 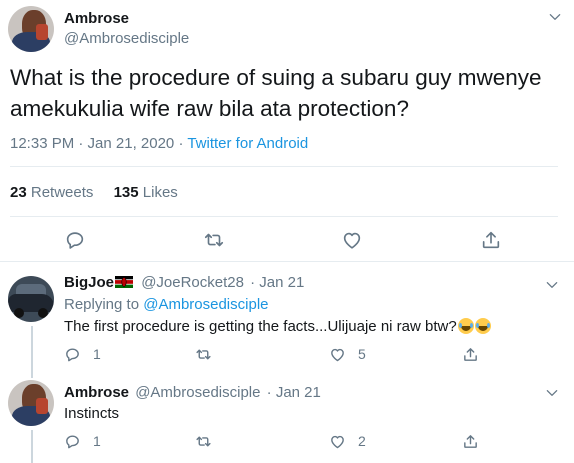 I want to click on like-button: 2, so click(x=347, y=441).